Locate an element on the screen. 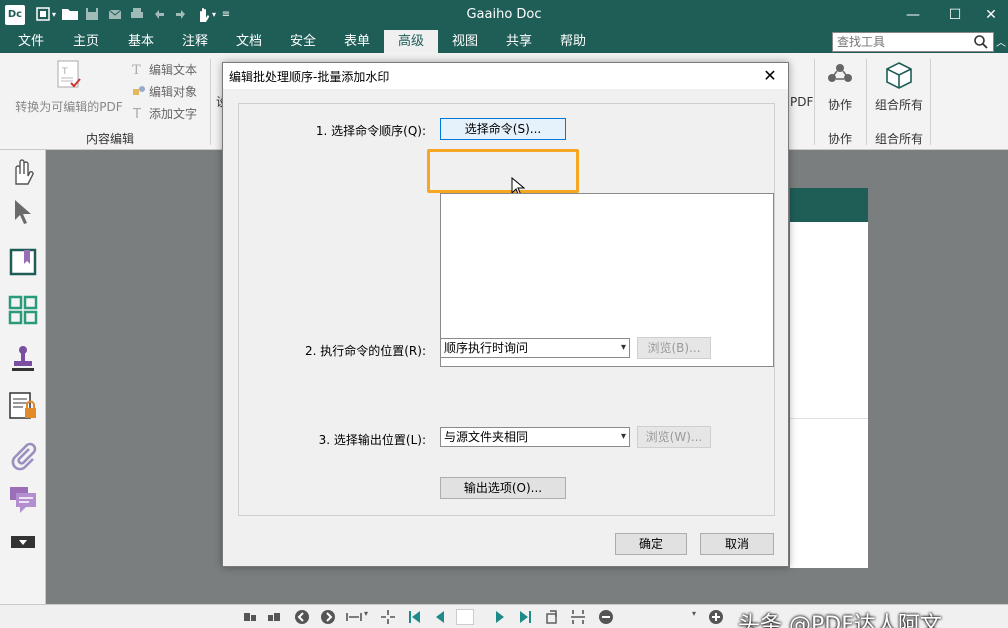  attachment-icon is located at coordinates (23, 456).